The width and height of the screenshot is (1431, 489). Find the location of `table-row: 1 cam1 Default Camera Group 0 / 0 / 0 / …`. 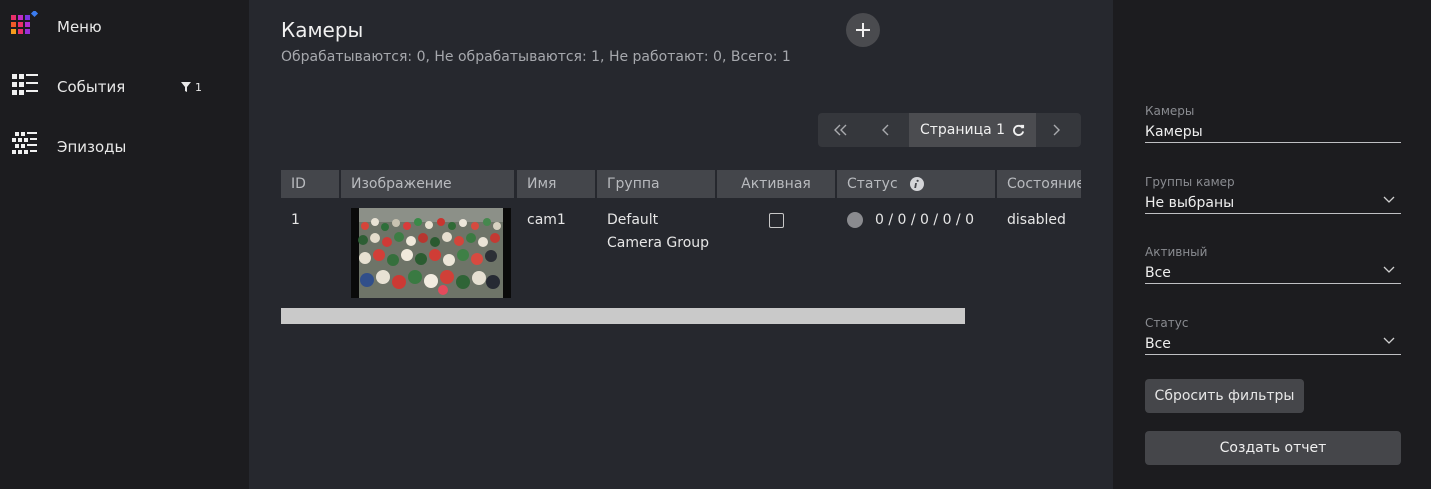

table-row: 1 cam1 Default Camera Group 0 / 0 / 0 / … is located at coordinates (681, 250).